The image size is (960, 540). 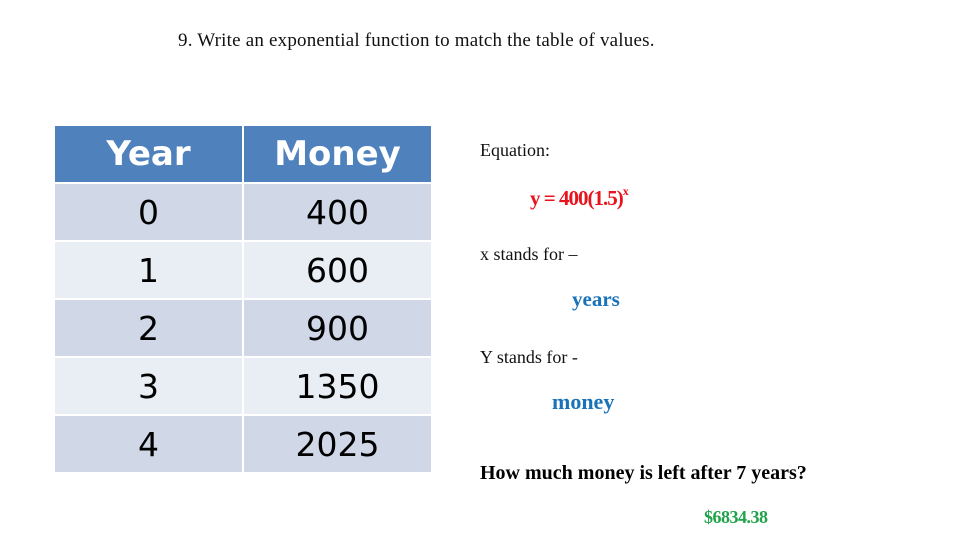 What do you see at coordinates (337, 212) in the screenshot?
I see `money-cell: 400` at bounding box center [337, 212].